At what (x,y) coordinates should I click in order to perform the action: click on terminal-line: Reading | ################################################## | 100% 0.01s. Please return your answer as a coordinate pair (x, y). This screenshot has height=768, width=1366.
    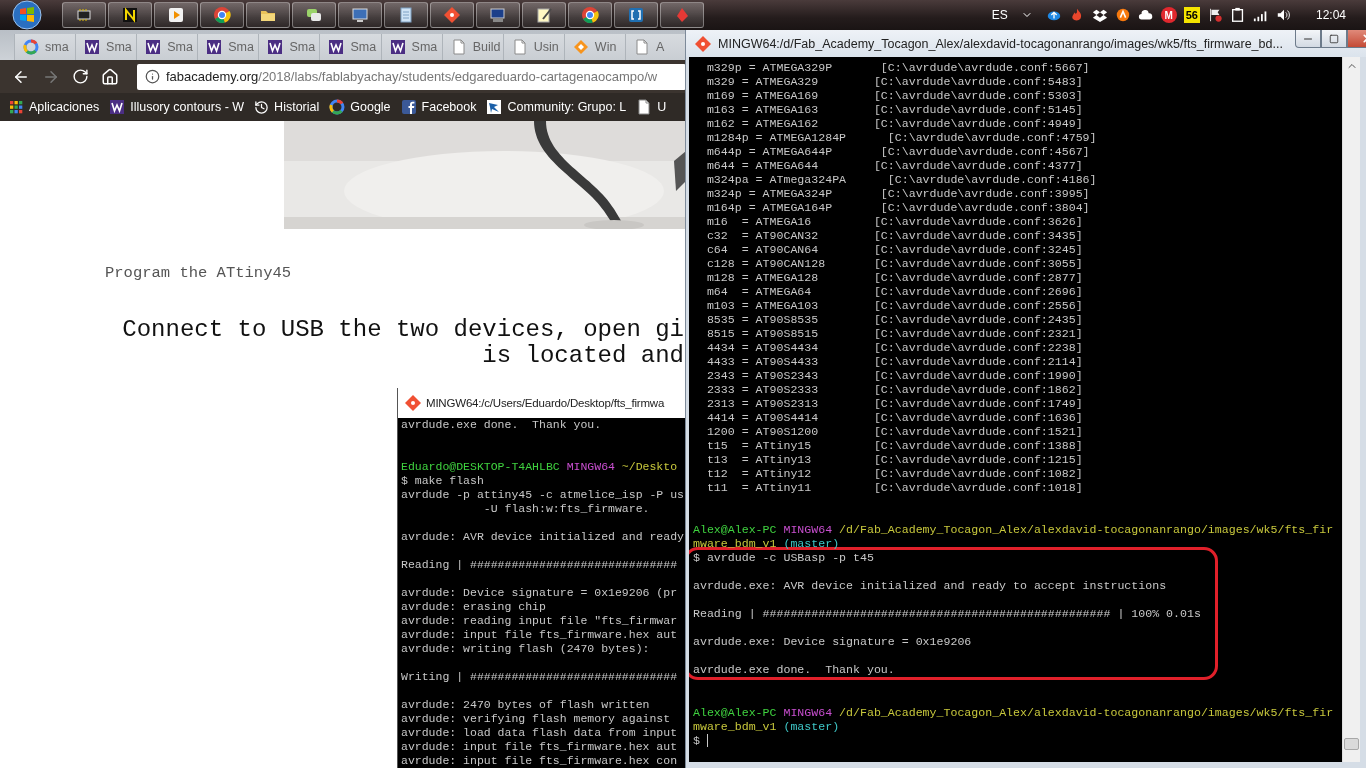
    Looking at the image, I should click on (947, 614).